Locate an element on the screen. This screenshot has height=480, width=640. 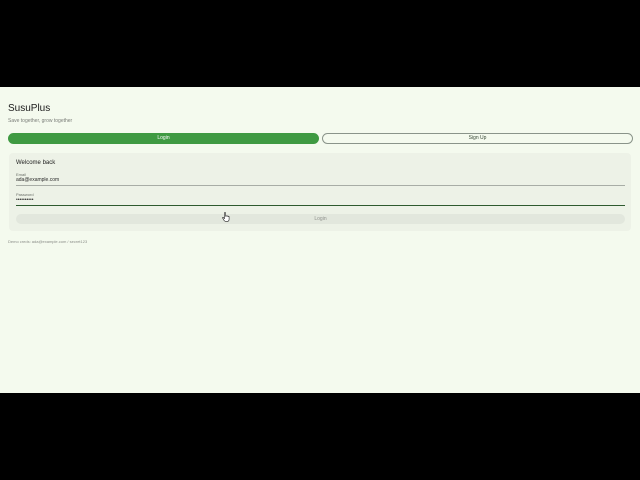
demo-credentials-hint: Demo creds: ada@example.com / secret123 is located at coordinates (48, 241).